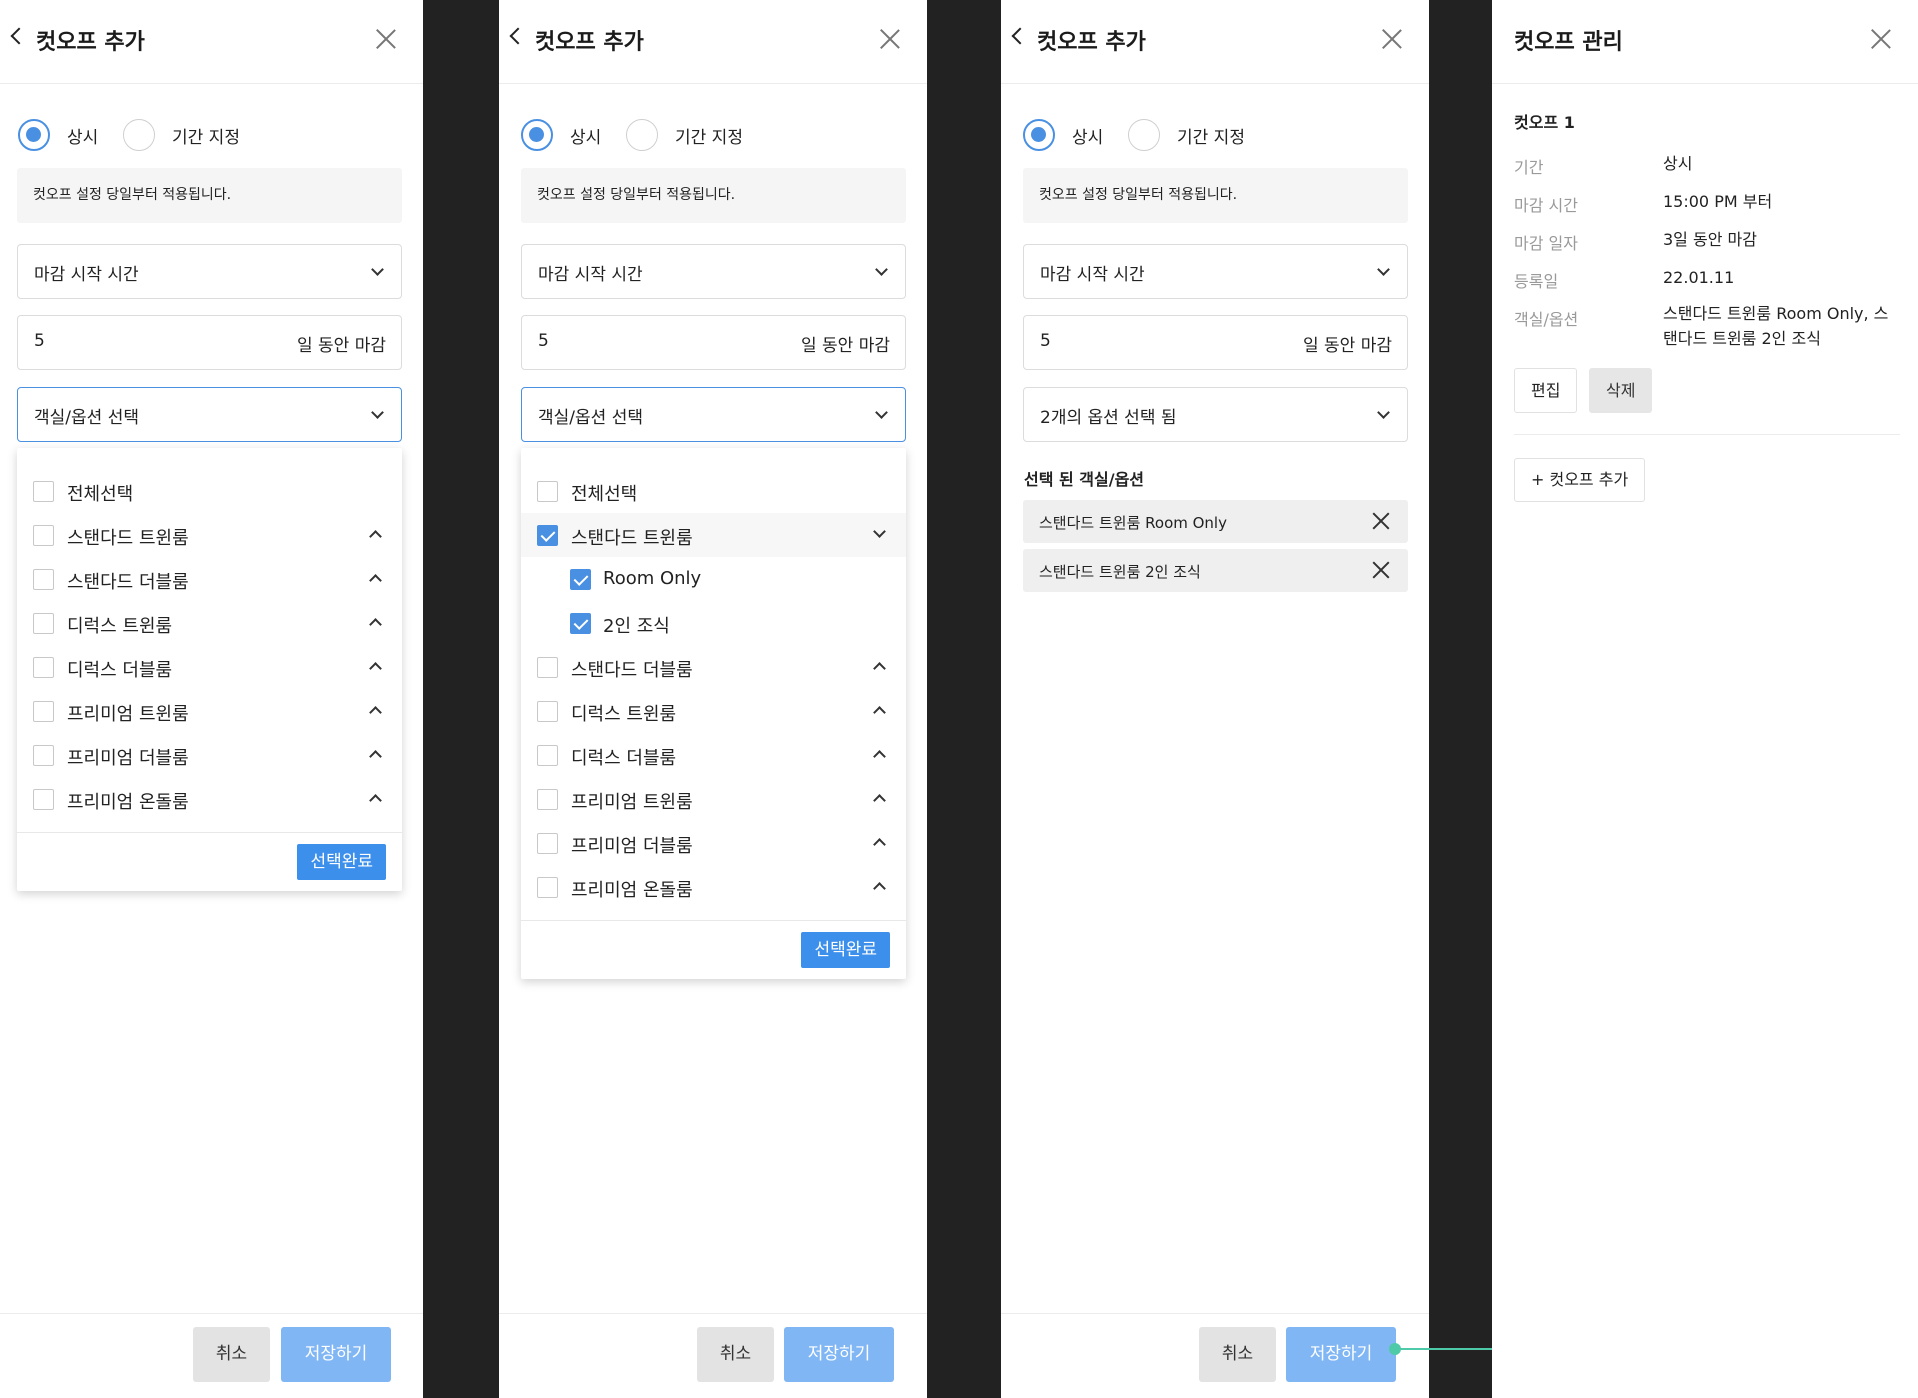 This screenshot has width=1918, height=1398. What do you see at coordinates (1699, 277) in the screenshot?
I see `detail-value: 22.01.11` at bounding box center [1699, 277].